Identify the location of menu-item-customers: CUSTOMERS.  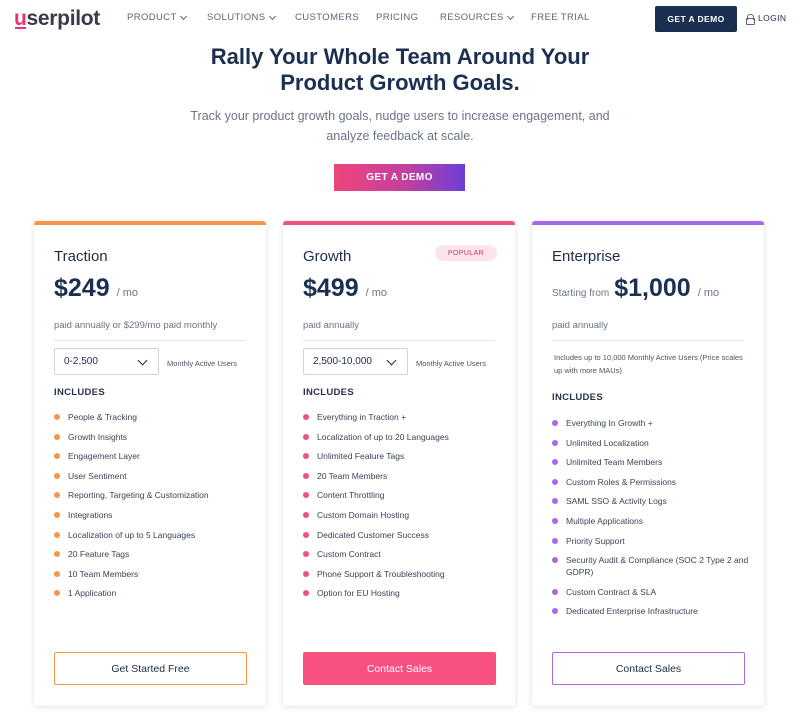
(327, 17).